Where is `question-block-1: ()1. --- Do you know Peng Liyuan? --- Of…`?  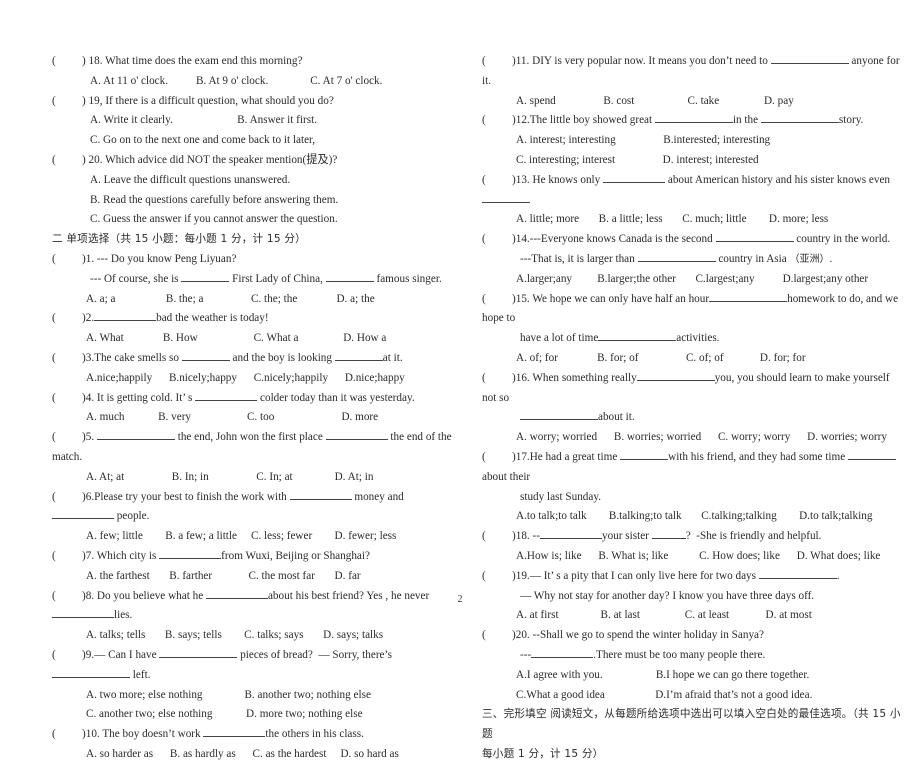
question-block-1: ()1. --- Do you know Peng Liyuan? --- Of… is located at coordinates (252, 279).